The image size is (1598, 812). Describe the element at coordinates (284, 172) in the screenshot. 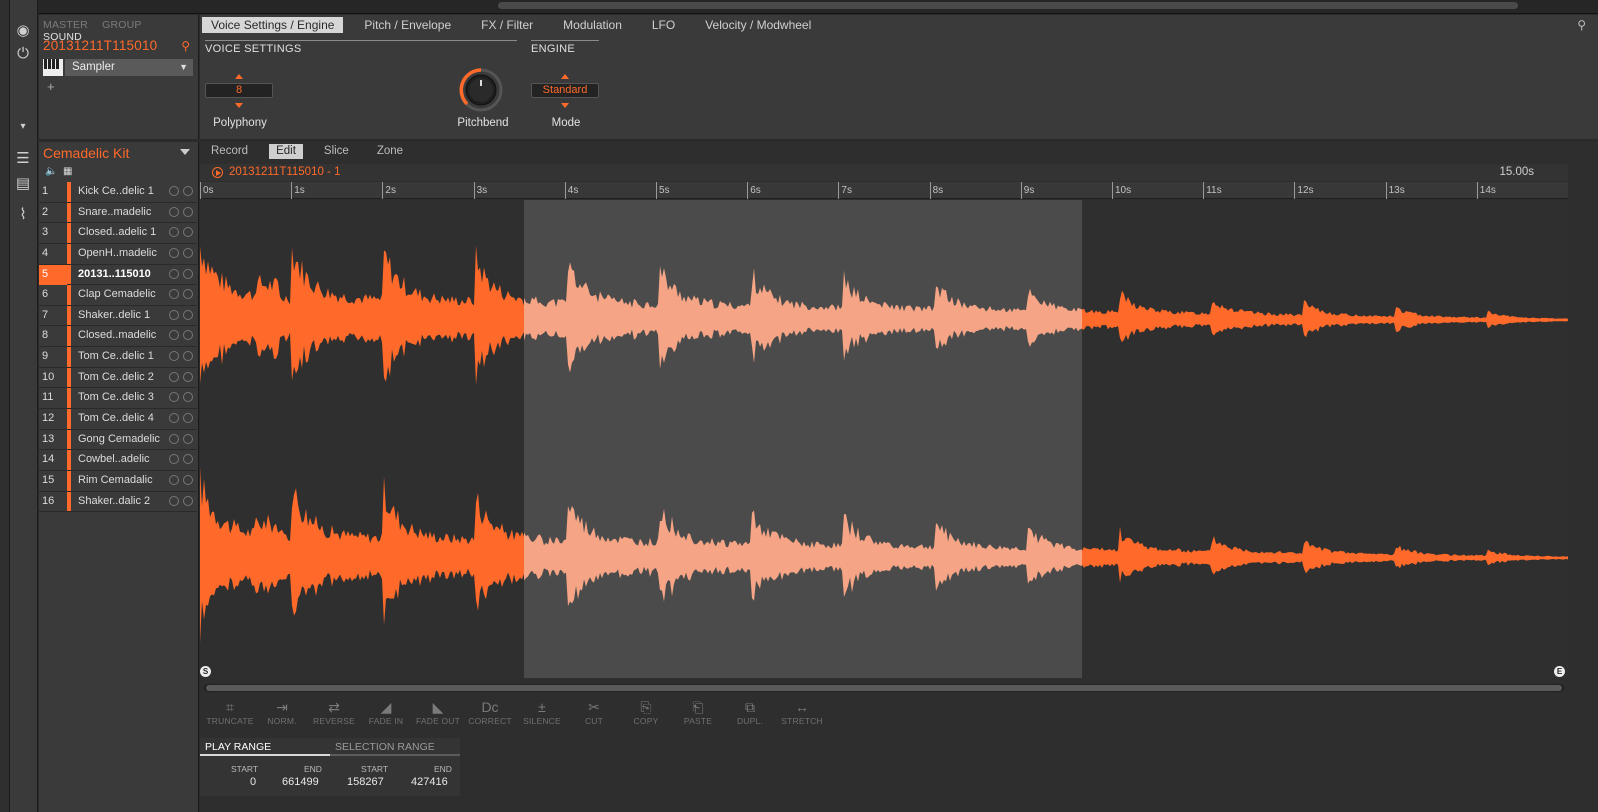

I see `sample-name: 20131211T115010 - 1` at that location.